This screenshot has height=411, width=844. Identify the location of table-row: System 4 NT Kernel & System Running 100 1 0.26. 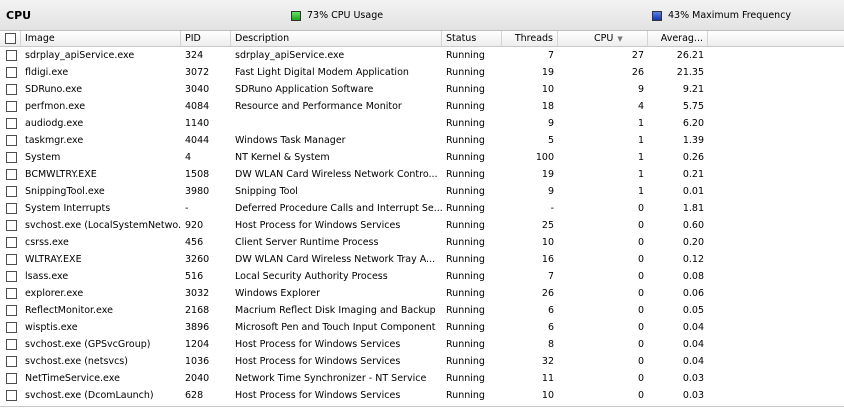
(422, 157).